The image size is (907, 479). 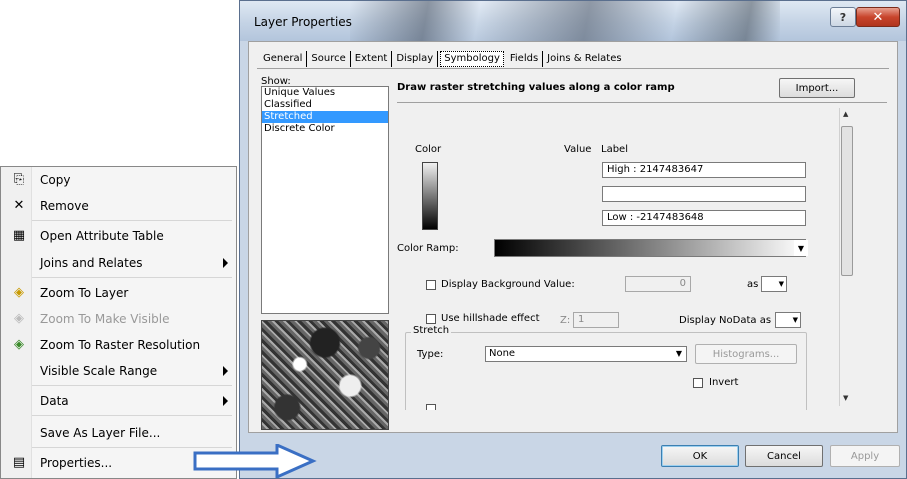 What do you see at coordinates (430, 354) in the screenshot?
I see `stretch-type-label: Type:` at bounding box center [430, 354].